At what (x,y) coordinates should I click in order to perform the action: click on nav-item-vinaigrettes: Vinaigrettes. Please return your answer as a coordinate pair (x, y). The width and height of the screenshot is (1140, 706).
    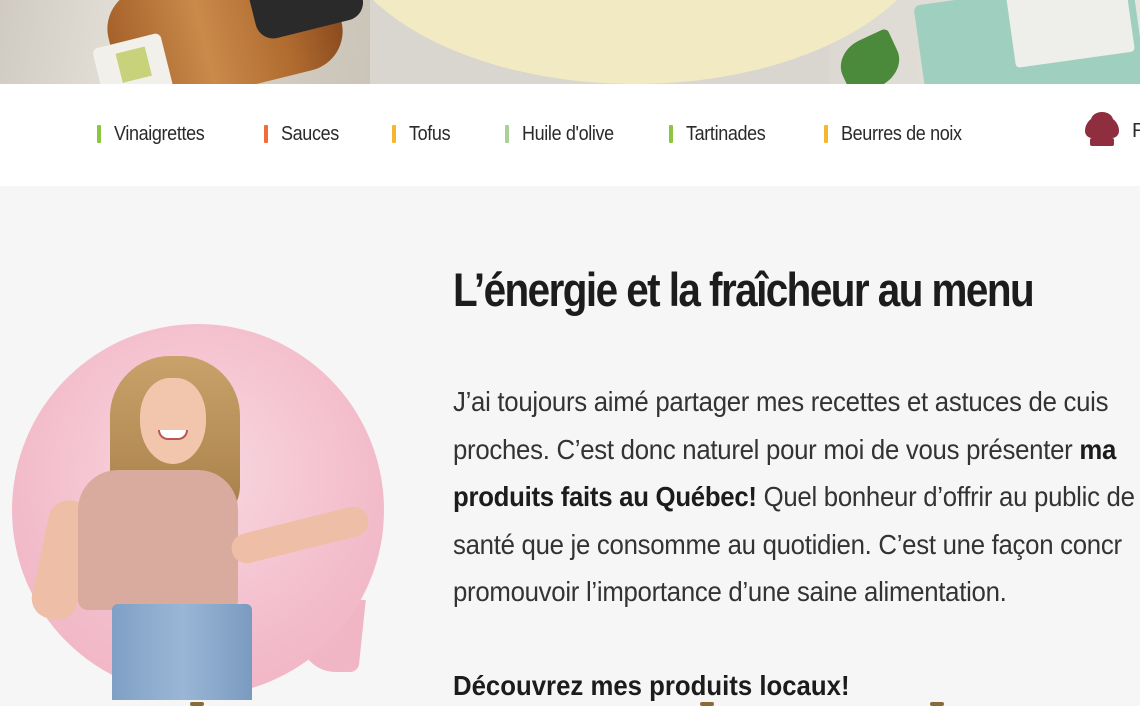
    Looking at the image, I should click on (155, 134).